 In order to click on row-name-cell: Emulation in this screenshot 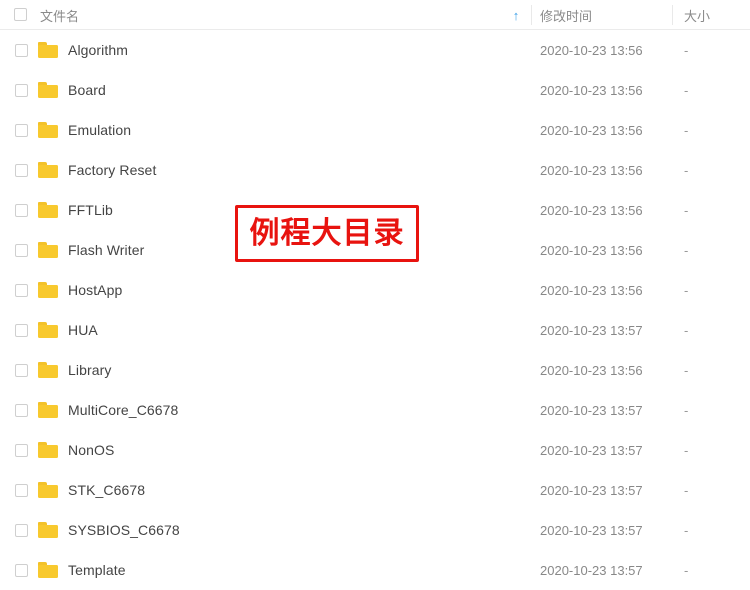, I will do `click(84, 130)`.